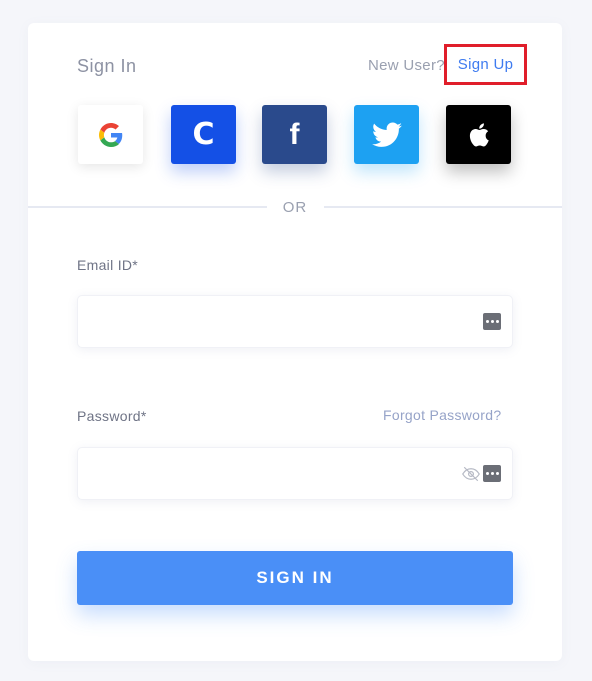 The image size is (592, 681). I want to click on google-icon, so click(110, 134).